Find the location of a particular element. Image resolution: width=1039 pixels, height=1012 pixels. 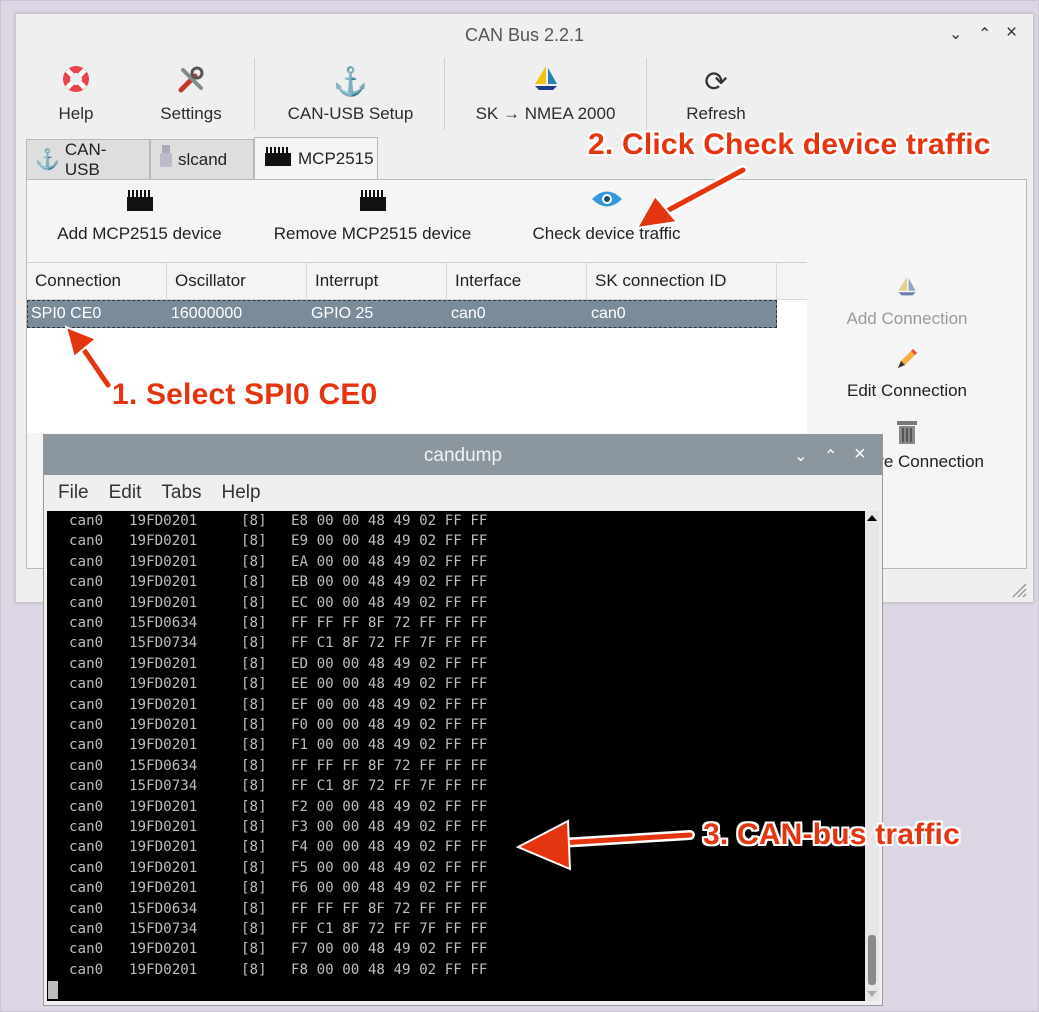

terminal-field: F4 00 00 48 49 02 FF FF is located at coordinates (389, 847).